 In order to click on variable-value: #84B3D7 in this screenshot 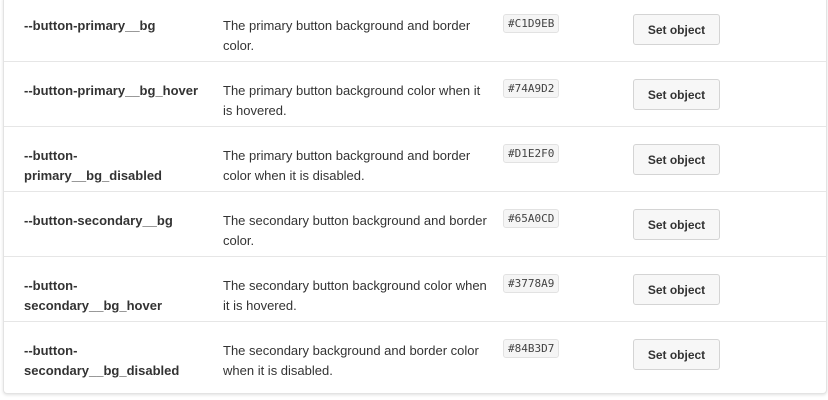, I will do `click(531, 348)`.